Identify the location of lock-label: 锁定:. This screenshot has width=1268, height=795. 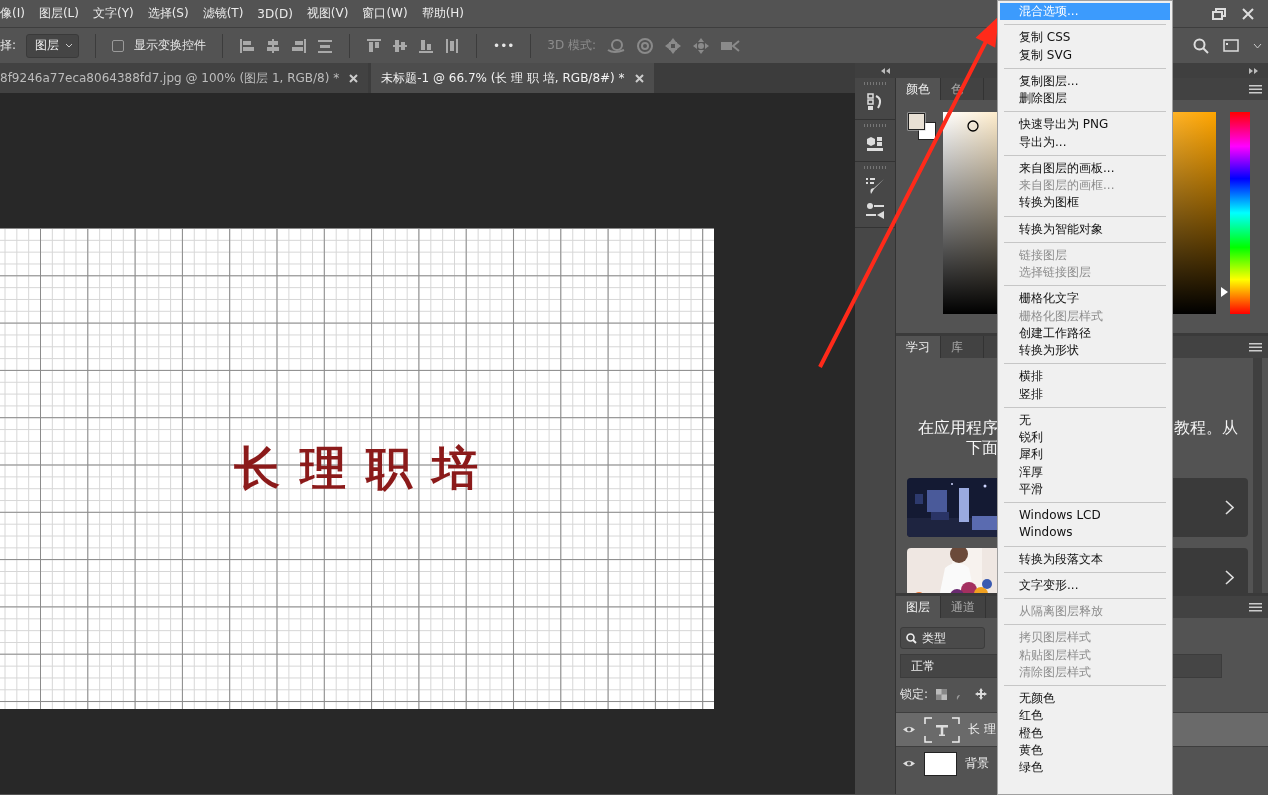
(914, 694).